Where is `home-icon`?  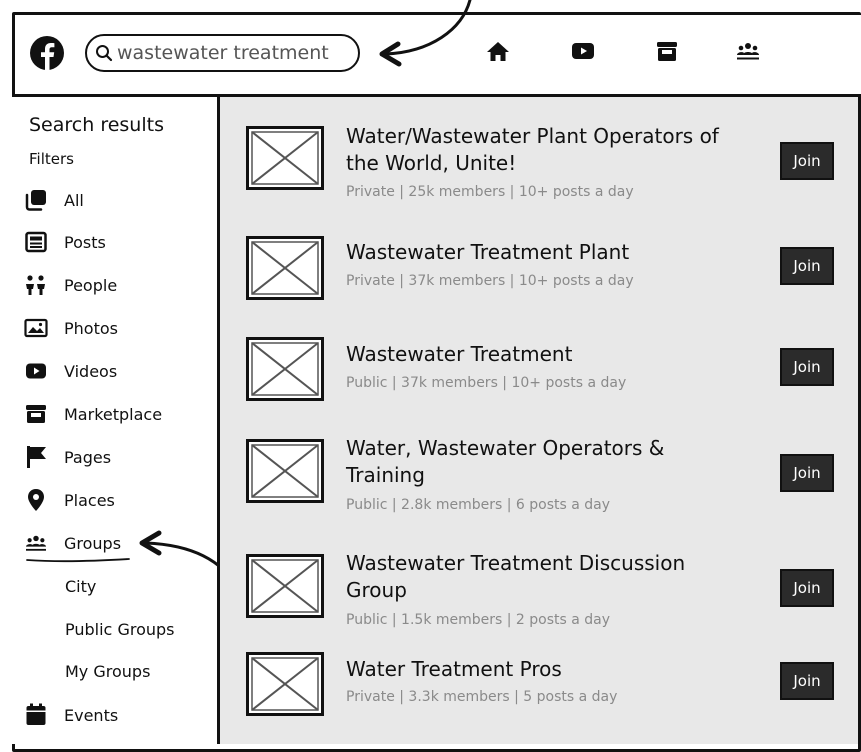 home-icon is located at coordinates (498, 51).